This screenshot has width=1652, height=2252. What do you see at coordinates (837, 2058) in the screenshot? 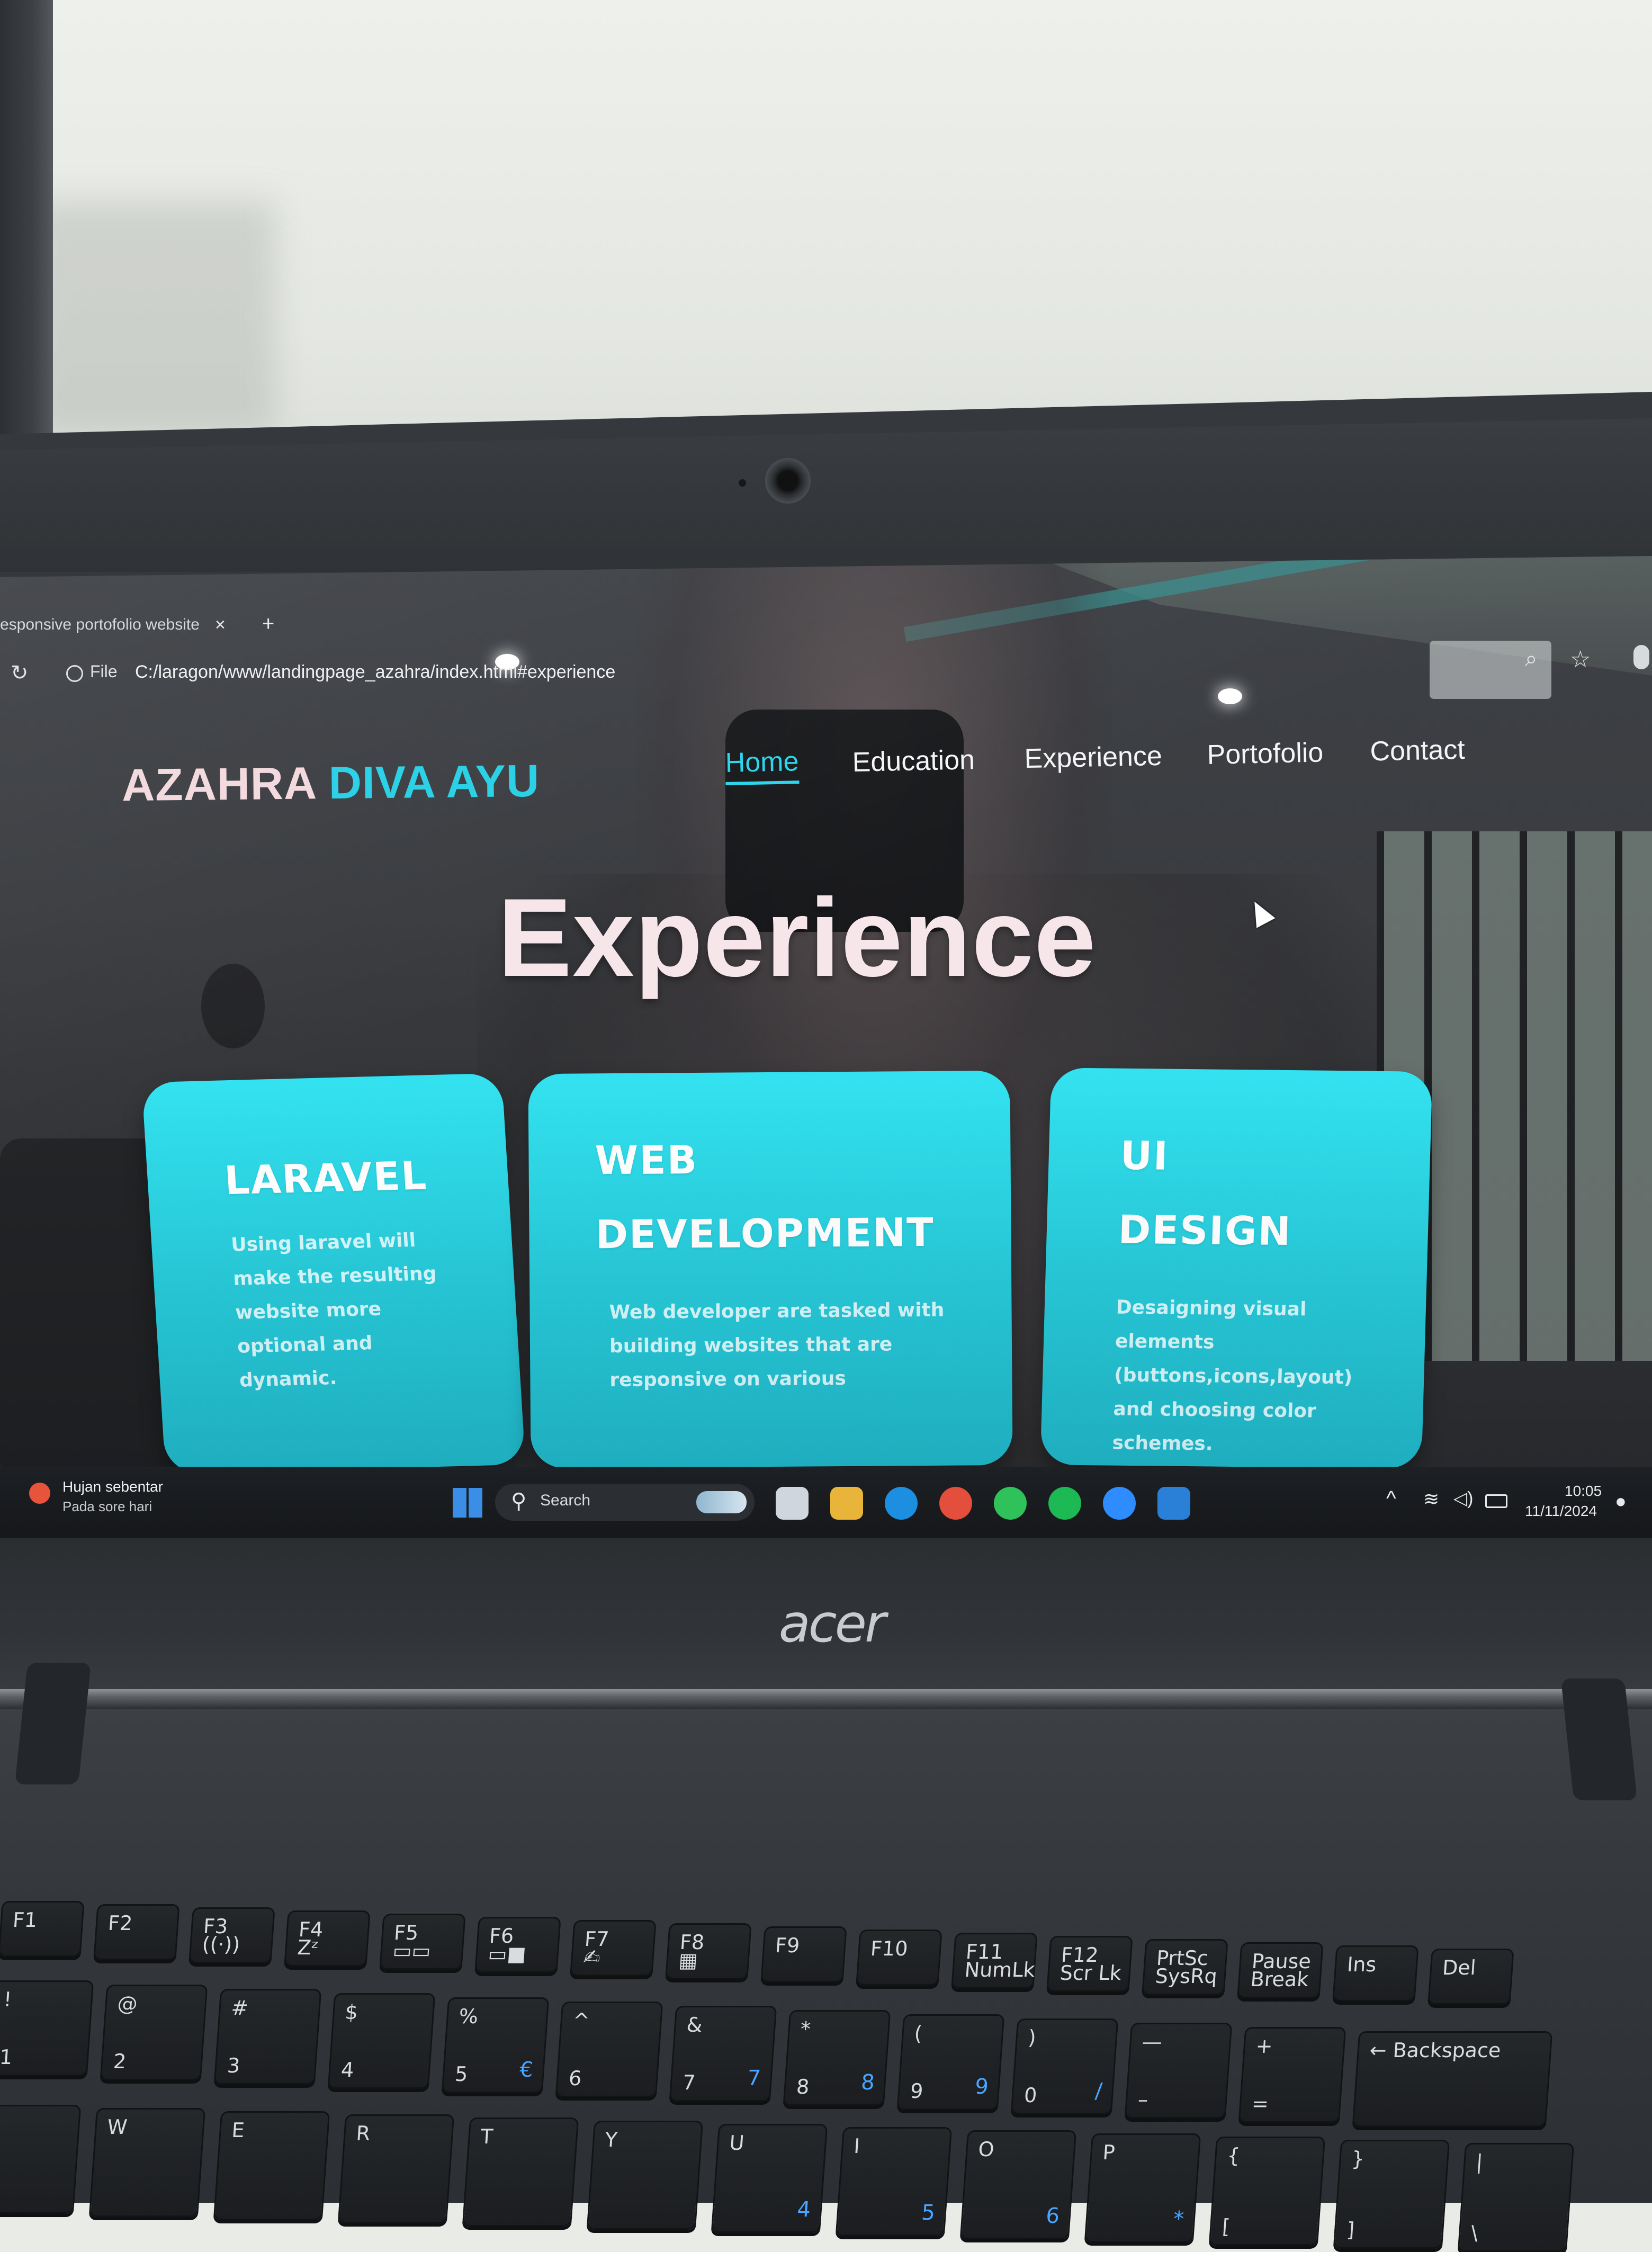
I see `key-num-7: * 8 8` at bounding box center [837, 2058].